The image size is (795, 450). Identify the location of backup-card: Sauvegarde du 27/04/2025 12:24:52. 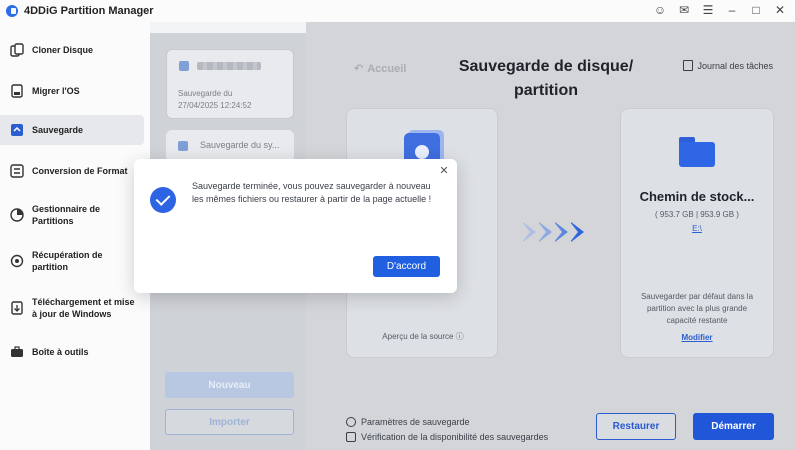
(230, 84).